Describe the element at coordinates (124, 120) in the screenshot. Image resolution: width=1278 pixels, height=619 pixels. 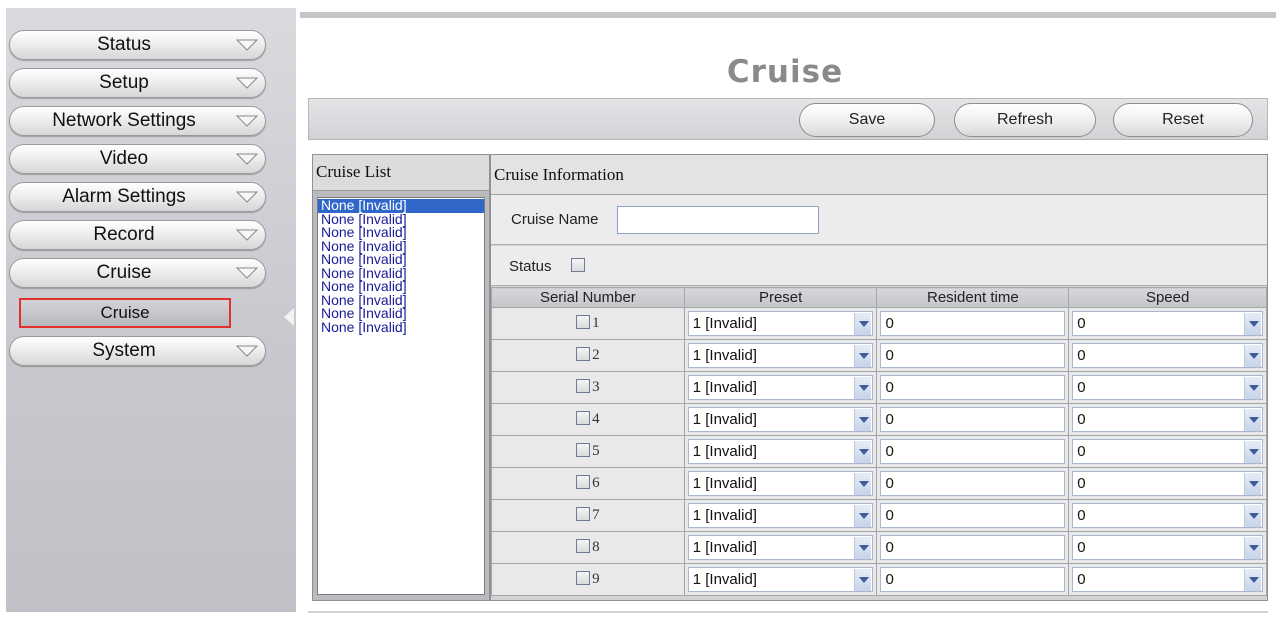
I see `sidebar-item-label: Network Settings` at that location.